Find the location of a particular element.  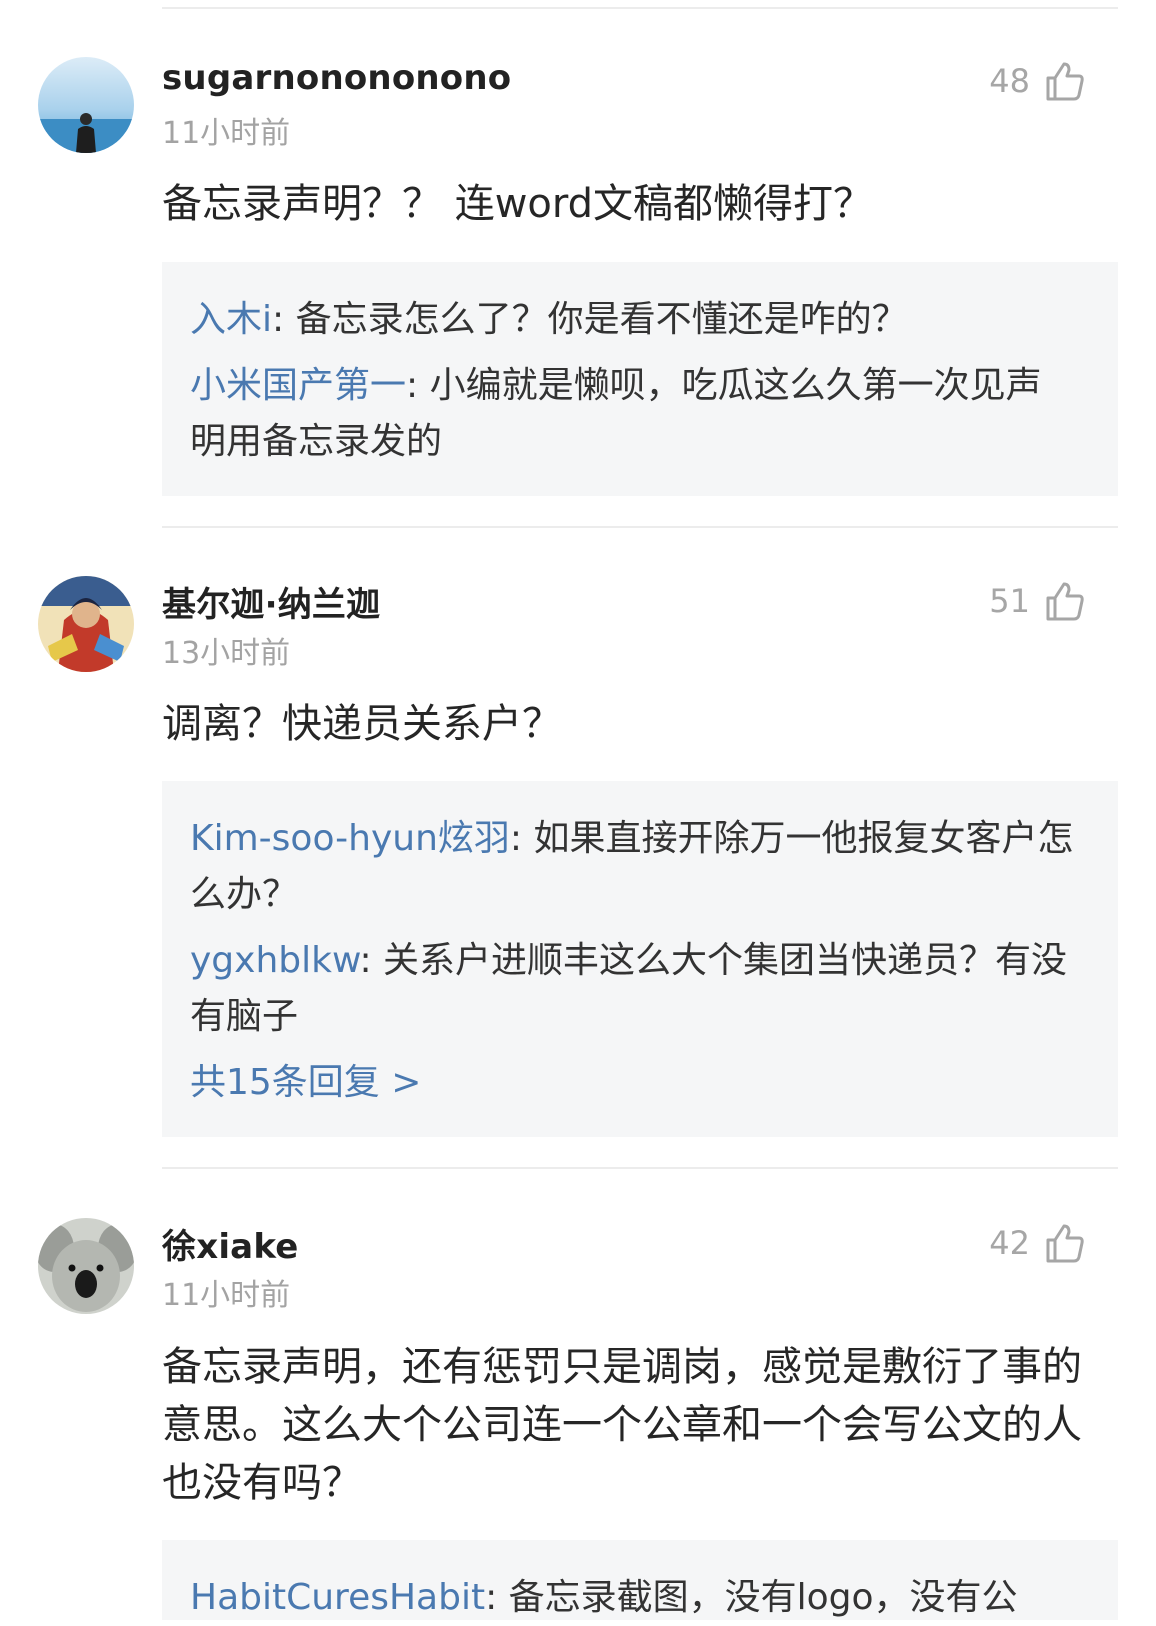

reply-item: ygxhblkw: 关系户进顺丰这么大个集团当快递员？有没有脑子 is located at coordinates (633, 989).